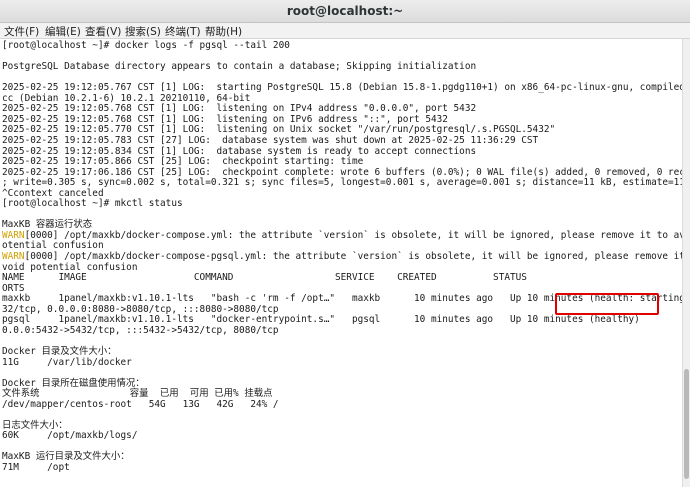 This screenshot has width=690, height=487. What do you see at coordinates (36, 467) in the screenshot?
I see `terminal-line: 71M /opt` at bounding box center [36, 467].